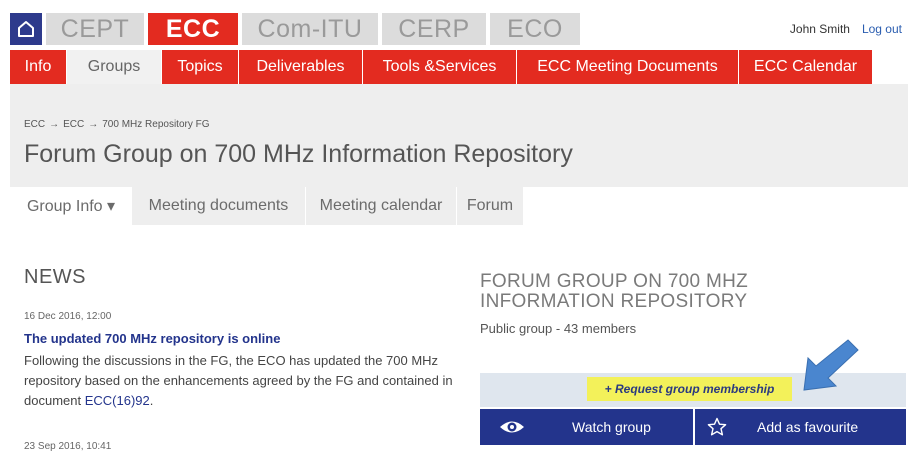 Image resolution: width=911 pixels, height=455 pixels. I want to click on subnav-meeting-calendar: Meeting calendar, so click(381, 206).